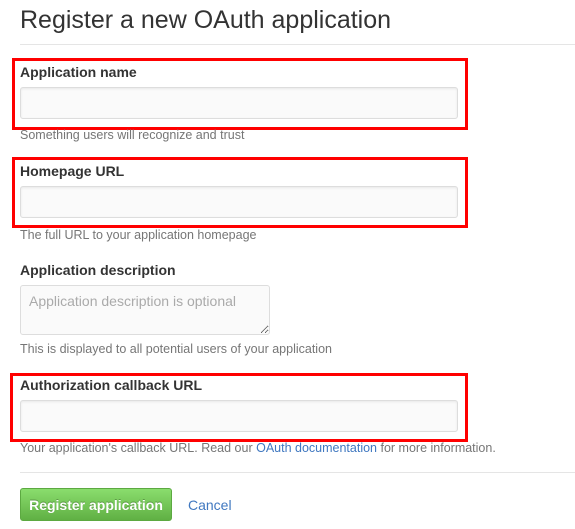  What do you see at coordinates (132, 135) in the screenshot?
I see `app-name-note: Something users will recognize and trust` at bounding box center [132, 135].